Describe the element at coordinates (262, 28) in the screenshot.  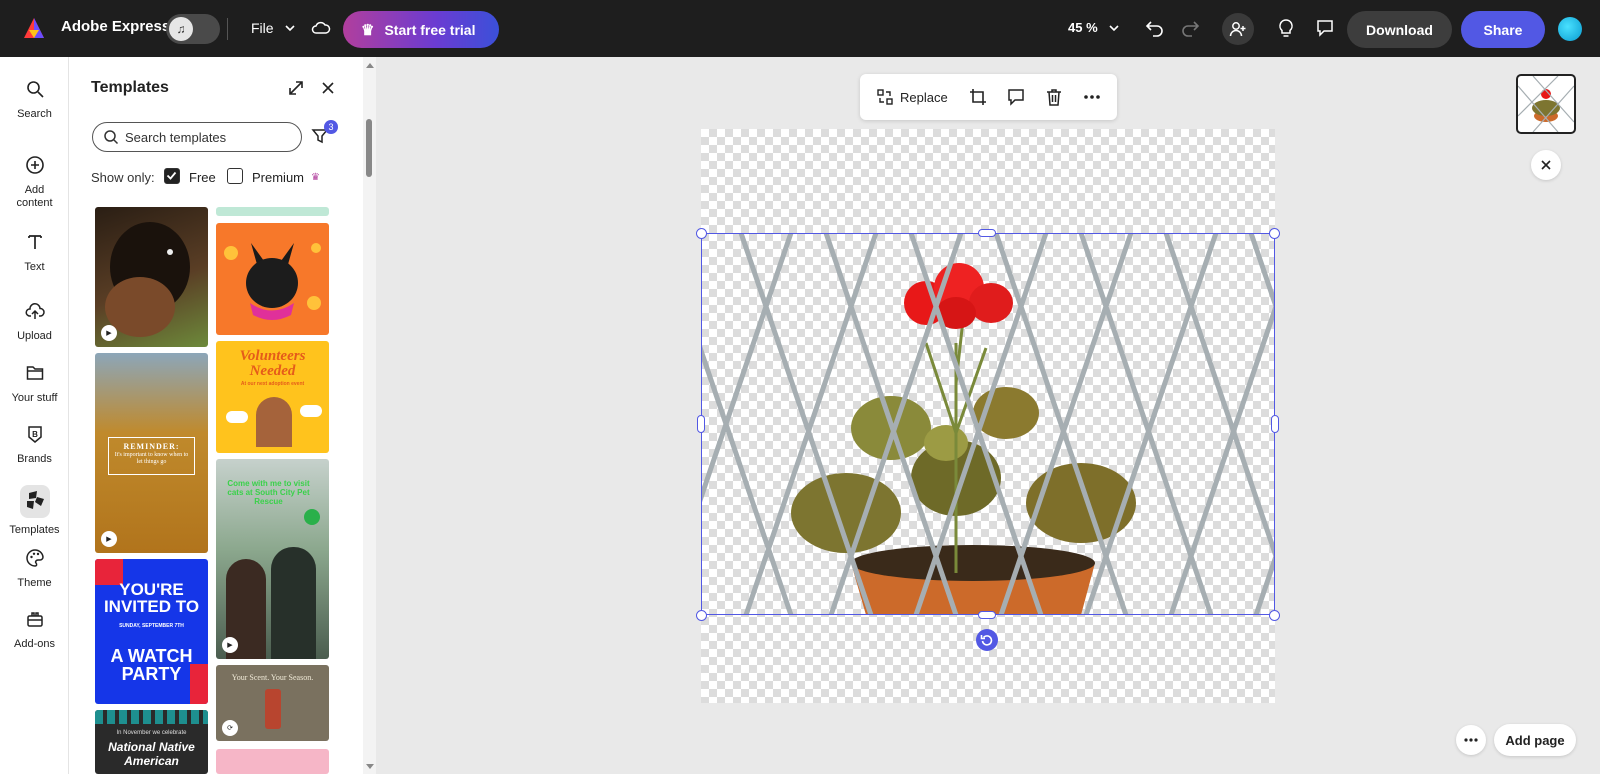
I see `file-menu: File` at that location.